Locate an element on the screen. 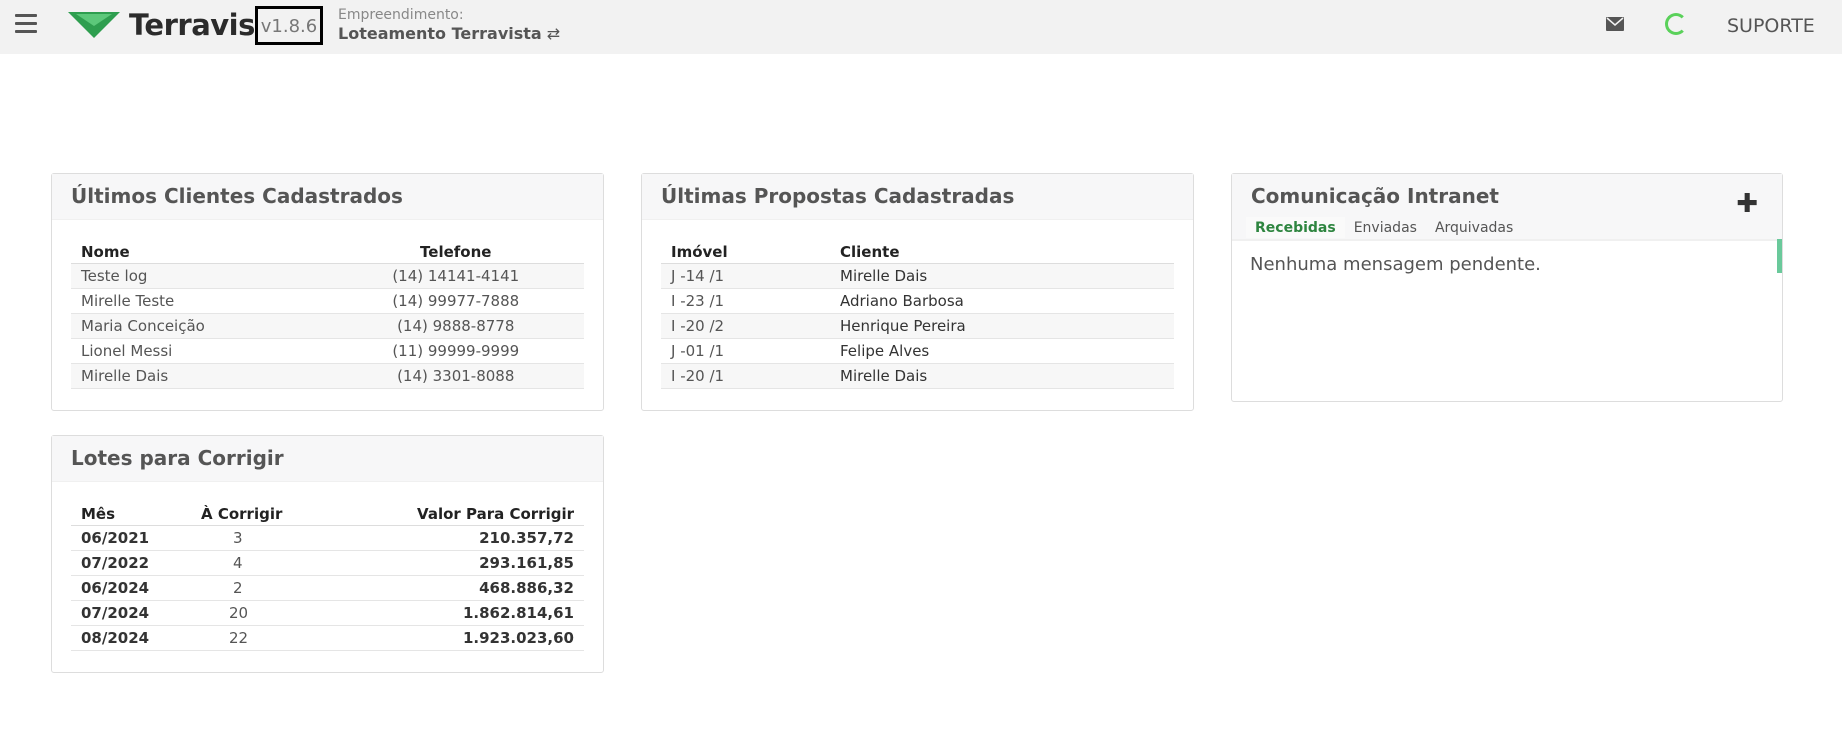  table-row: Lionel Messi (11) 99999-9999 is located at coordinates (327, 351).